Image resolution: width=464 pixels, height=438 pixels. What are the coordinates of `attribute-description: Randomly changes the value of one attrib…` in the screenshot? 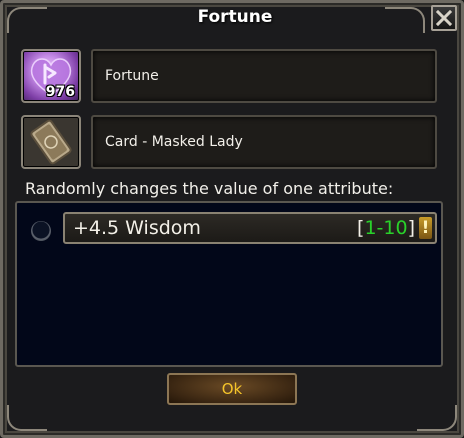 It's located at (209, 188).